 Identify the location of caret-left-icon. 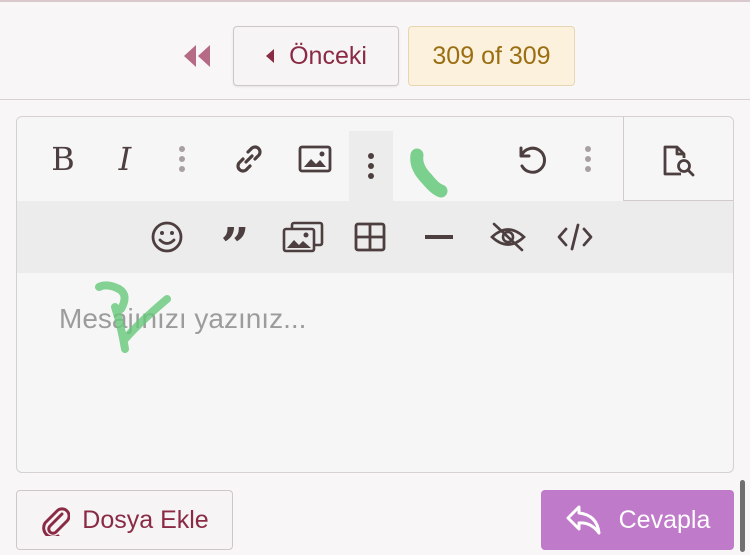
(270, 56).